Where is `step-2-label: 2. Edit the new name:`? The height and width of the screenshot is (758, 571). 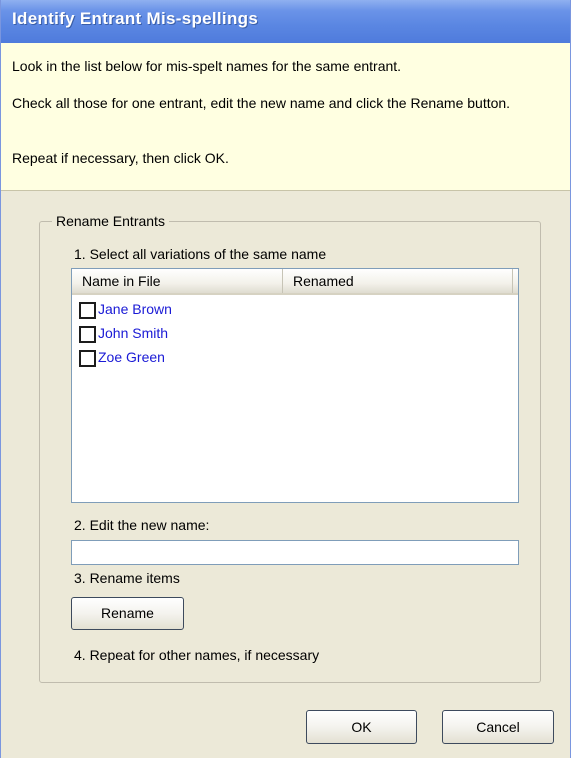
step-2-label: 2. Edit the new name: is located at coordinates (142, 525).